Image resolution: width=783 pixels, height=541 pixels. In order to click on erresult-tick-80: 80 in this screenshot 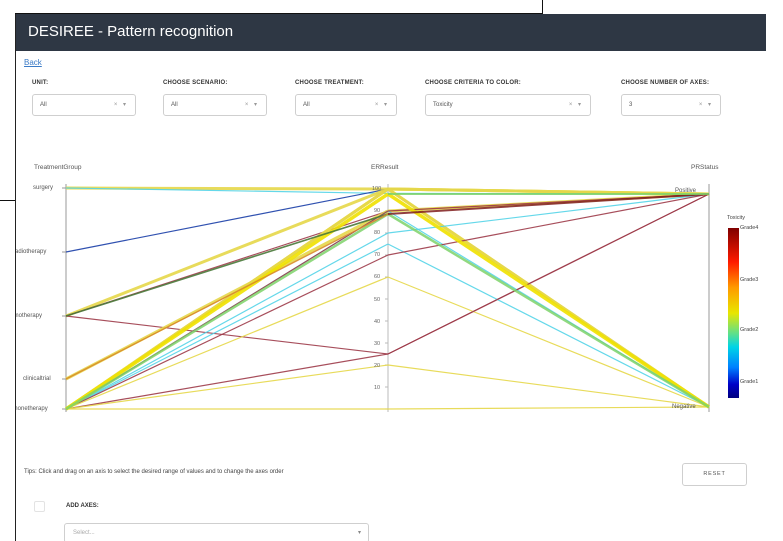, I will do `click(377, 233)`.